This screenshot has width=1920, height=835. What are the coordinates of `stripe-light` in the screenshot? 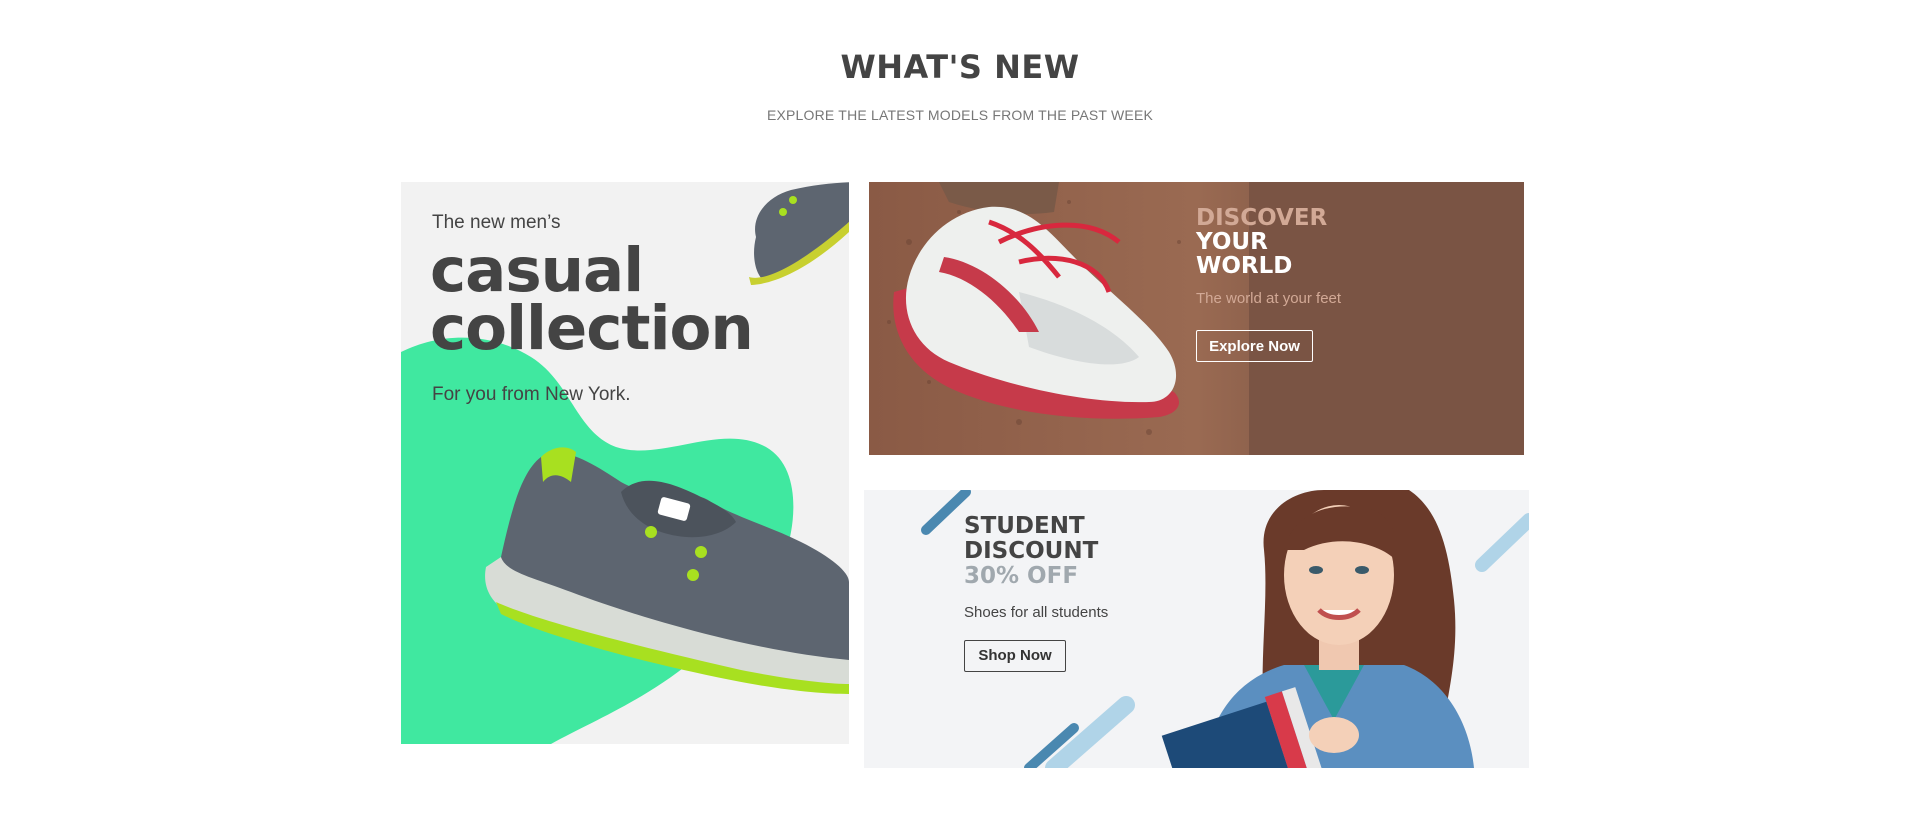 It's located at (1502, 542).